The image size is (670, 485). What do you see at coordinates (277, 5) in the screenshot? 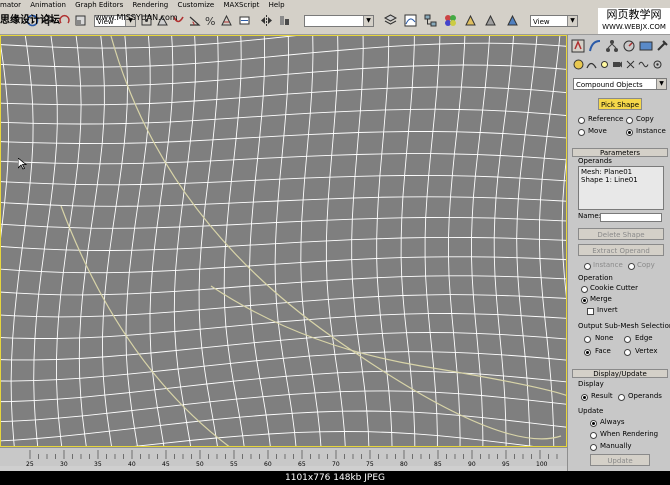
I see `menu-item-help: Help` at bounding box center [277, 5].